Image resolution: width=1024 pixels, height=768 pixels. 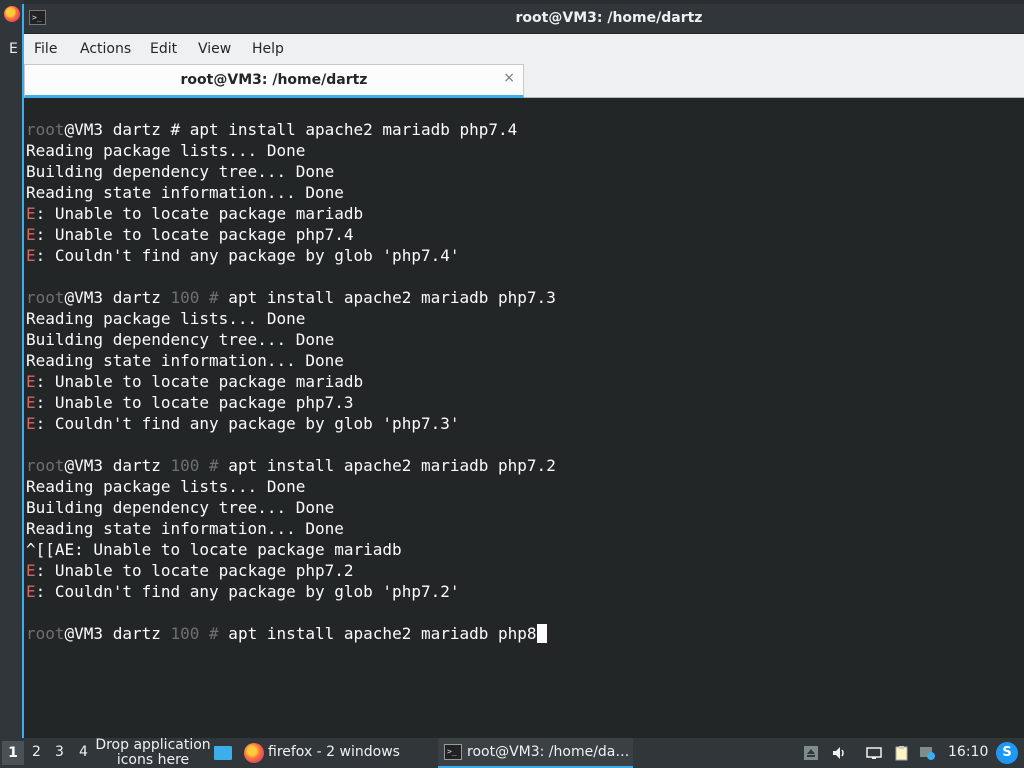 What do you see at coordinates (153, 752) in the screenshot?
I see `quicklaunch-placeholder: Drop application icons here` at bounding box center [153, 752].